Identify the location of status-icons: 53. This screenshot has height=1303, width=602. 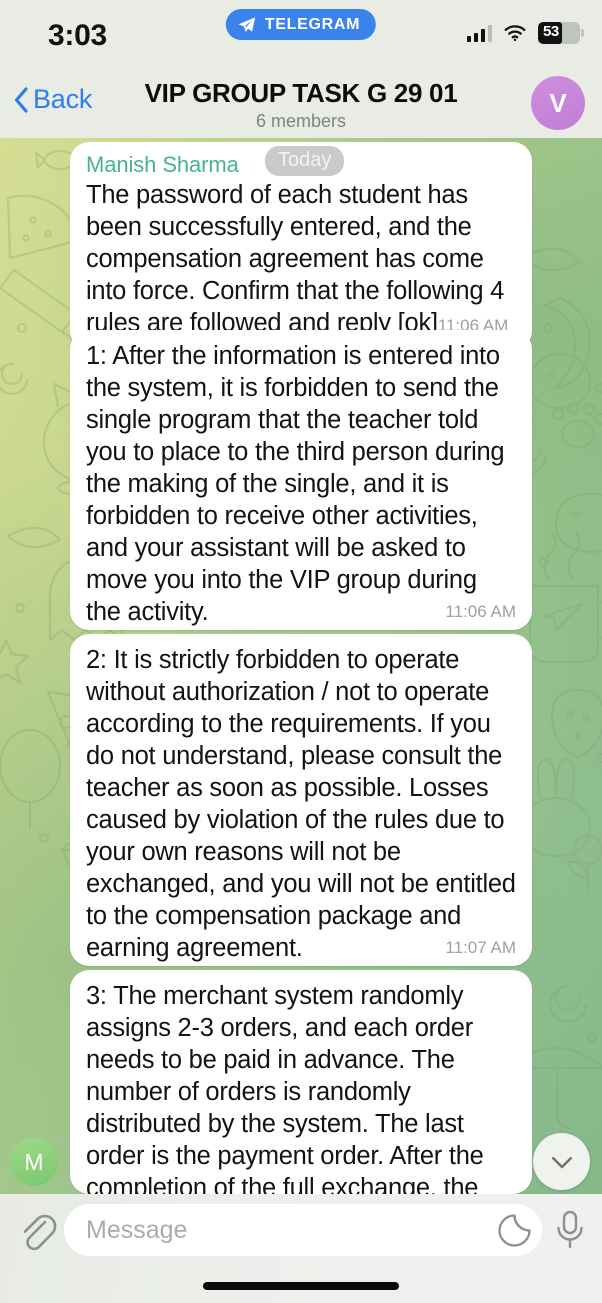
(525, 33).